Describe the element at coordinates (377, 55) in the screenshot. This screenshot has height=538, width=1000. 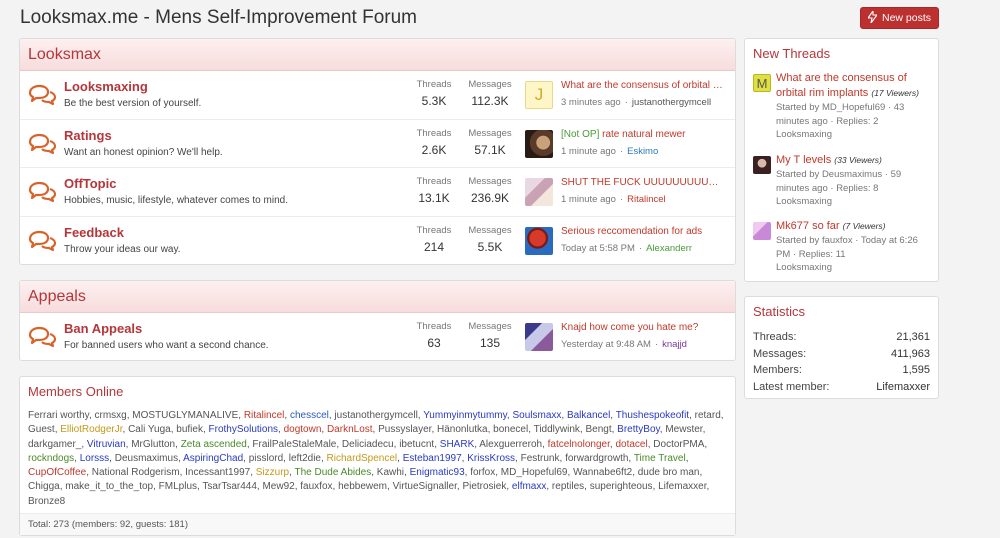
I see `section-title: Looksmax` at that location.